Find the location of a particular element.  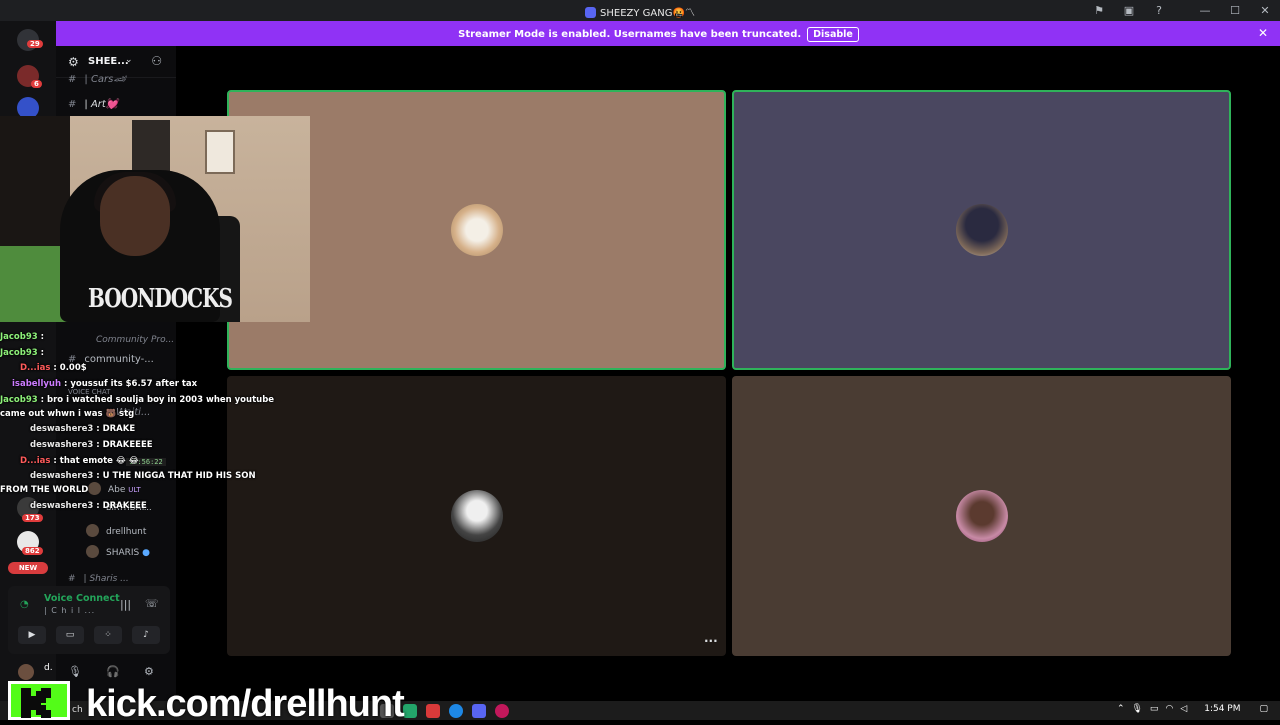

poster-image is located at coordinates (151, 148).